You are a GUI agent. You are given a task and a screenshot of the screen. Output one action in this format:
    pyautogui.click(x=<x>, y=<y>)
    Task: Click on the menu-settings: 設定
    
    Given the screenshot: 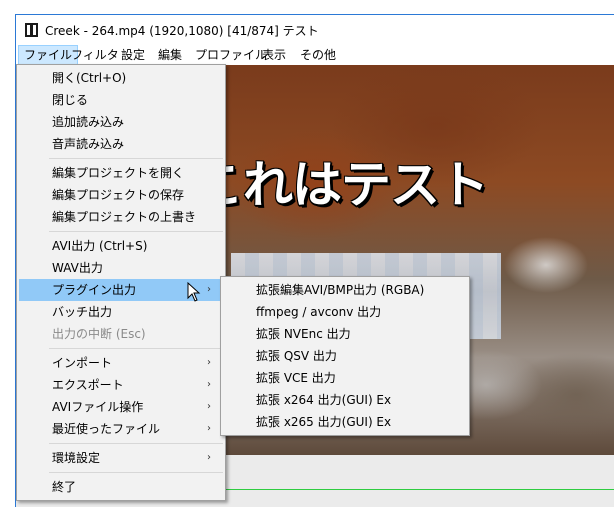 What is the action you would take?
    pyautogui.click(x=133, y=55)
    